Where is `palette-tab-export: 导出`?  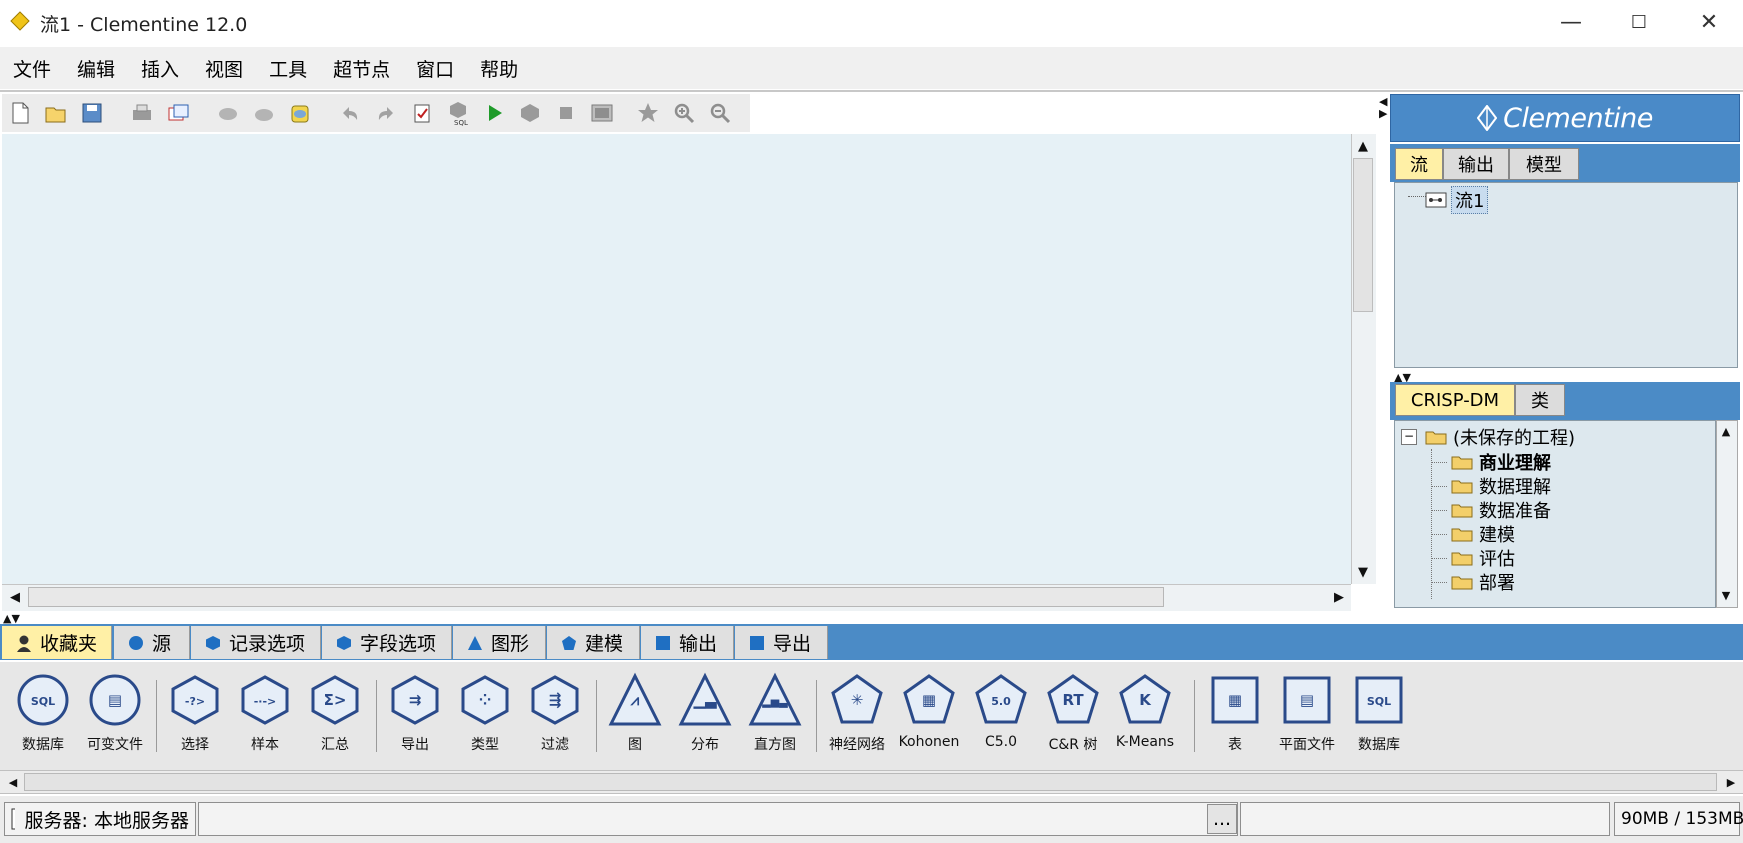 palette-tab-export: 导出 is located at coordinates (781, 642).